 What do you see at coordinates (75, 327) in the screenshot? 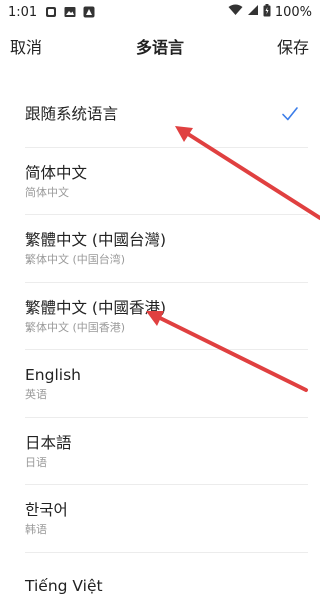
I see `language-subtitle: 繁体中文 (中国香港)` at bounding box center [75, 327].